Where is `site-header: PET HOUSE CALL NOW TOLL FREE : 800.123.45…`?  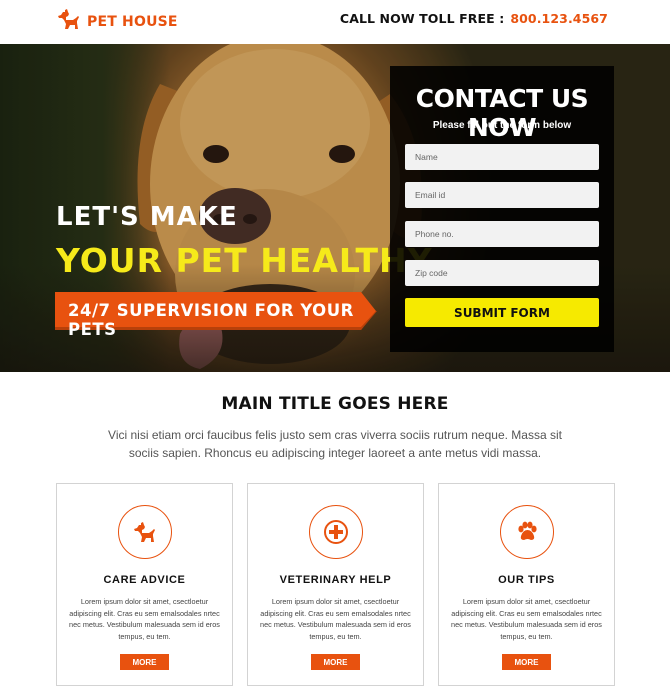 site-header: PET HOUSE CALL NOW TOLL FREE : 800.123.45… is located at coordinates (335, 22).